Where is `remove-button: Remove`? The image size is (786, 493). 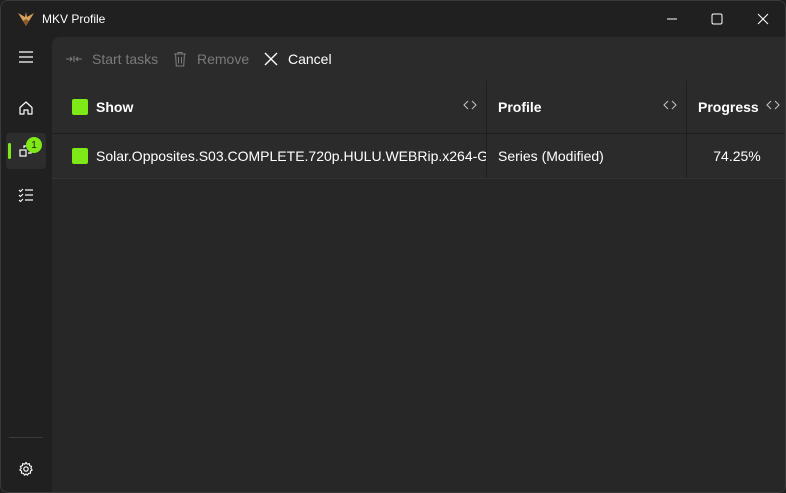 remove-button: Remove is located at coordinates (211, 59).